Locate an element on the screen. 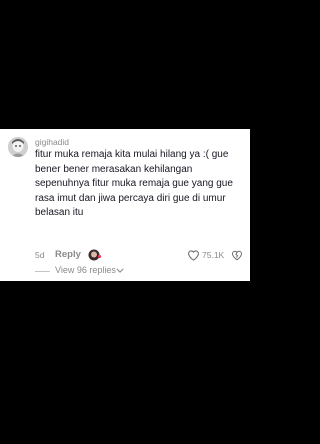 Image resolution: width=320 pixels, height=444 pixels. view-replies-label: View 96 replies is located at coordinates (85, 270).